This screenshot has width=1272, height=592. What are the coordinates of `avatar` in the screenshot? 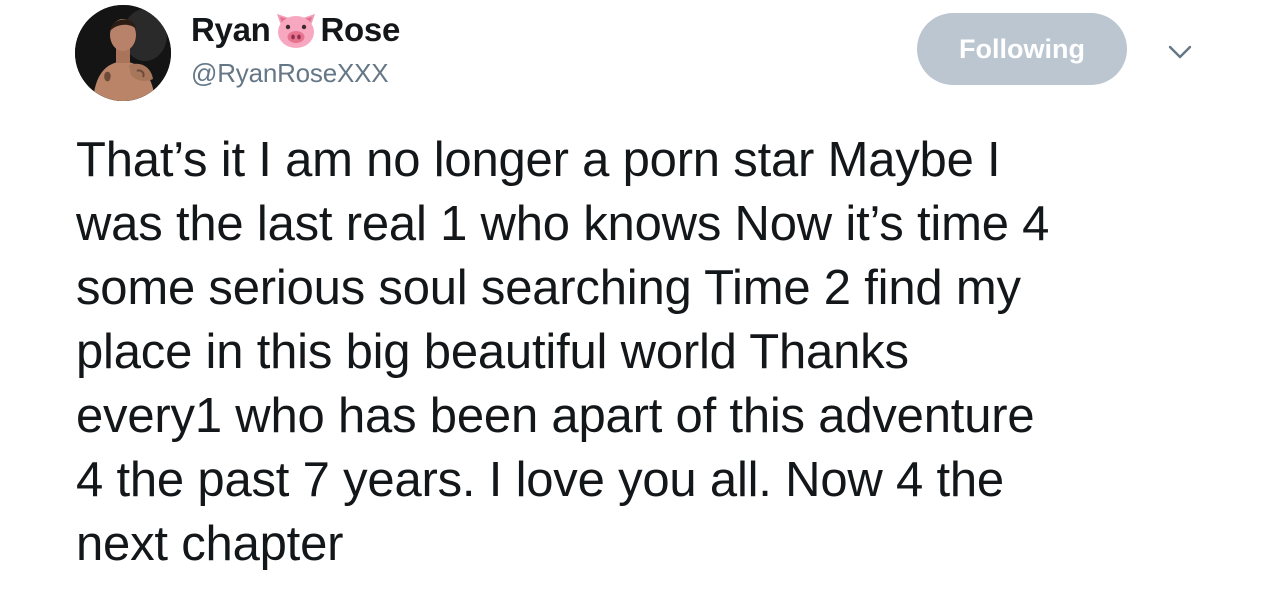 It's located at (123, 53).